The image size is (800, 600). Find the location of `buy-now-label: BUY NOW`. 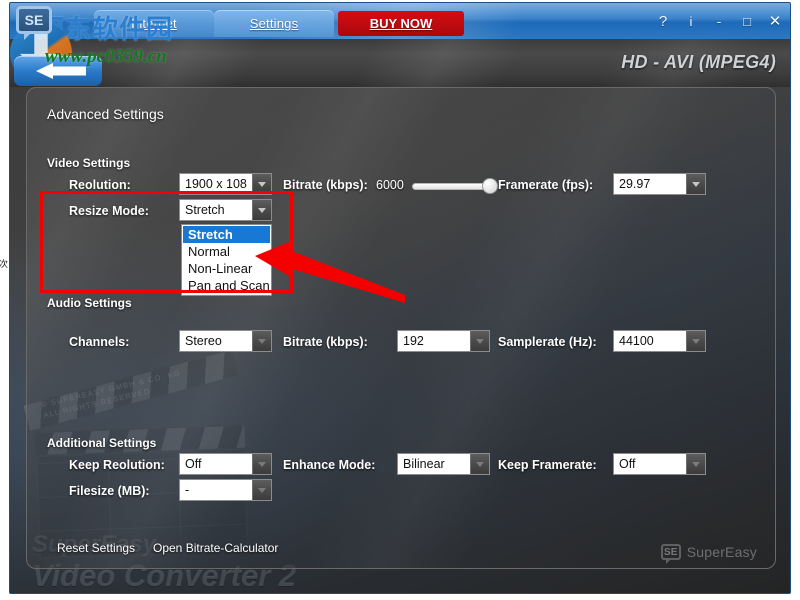

buy-now-label: BUY NOW is located at coordinates (401, 23).